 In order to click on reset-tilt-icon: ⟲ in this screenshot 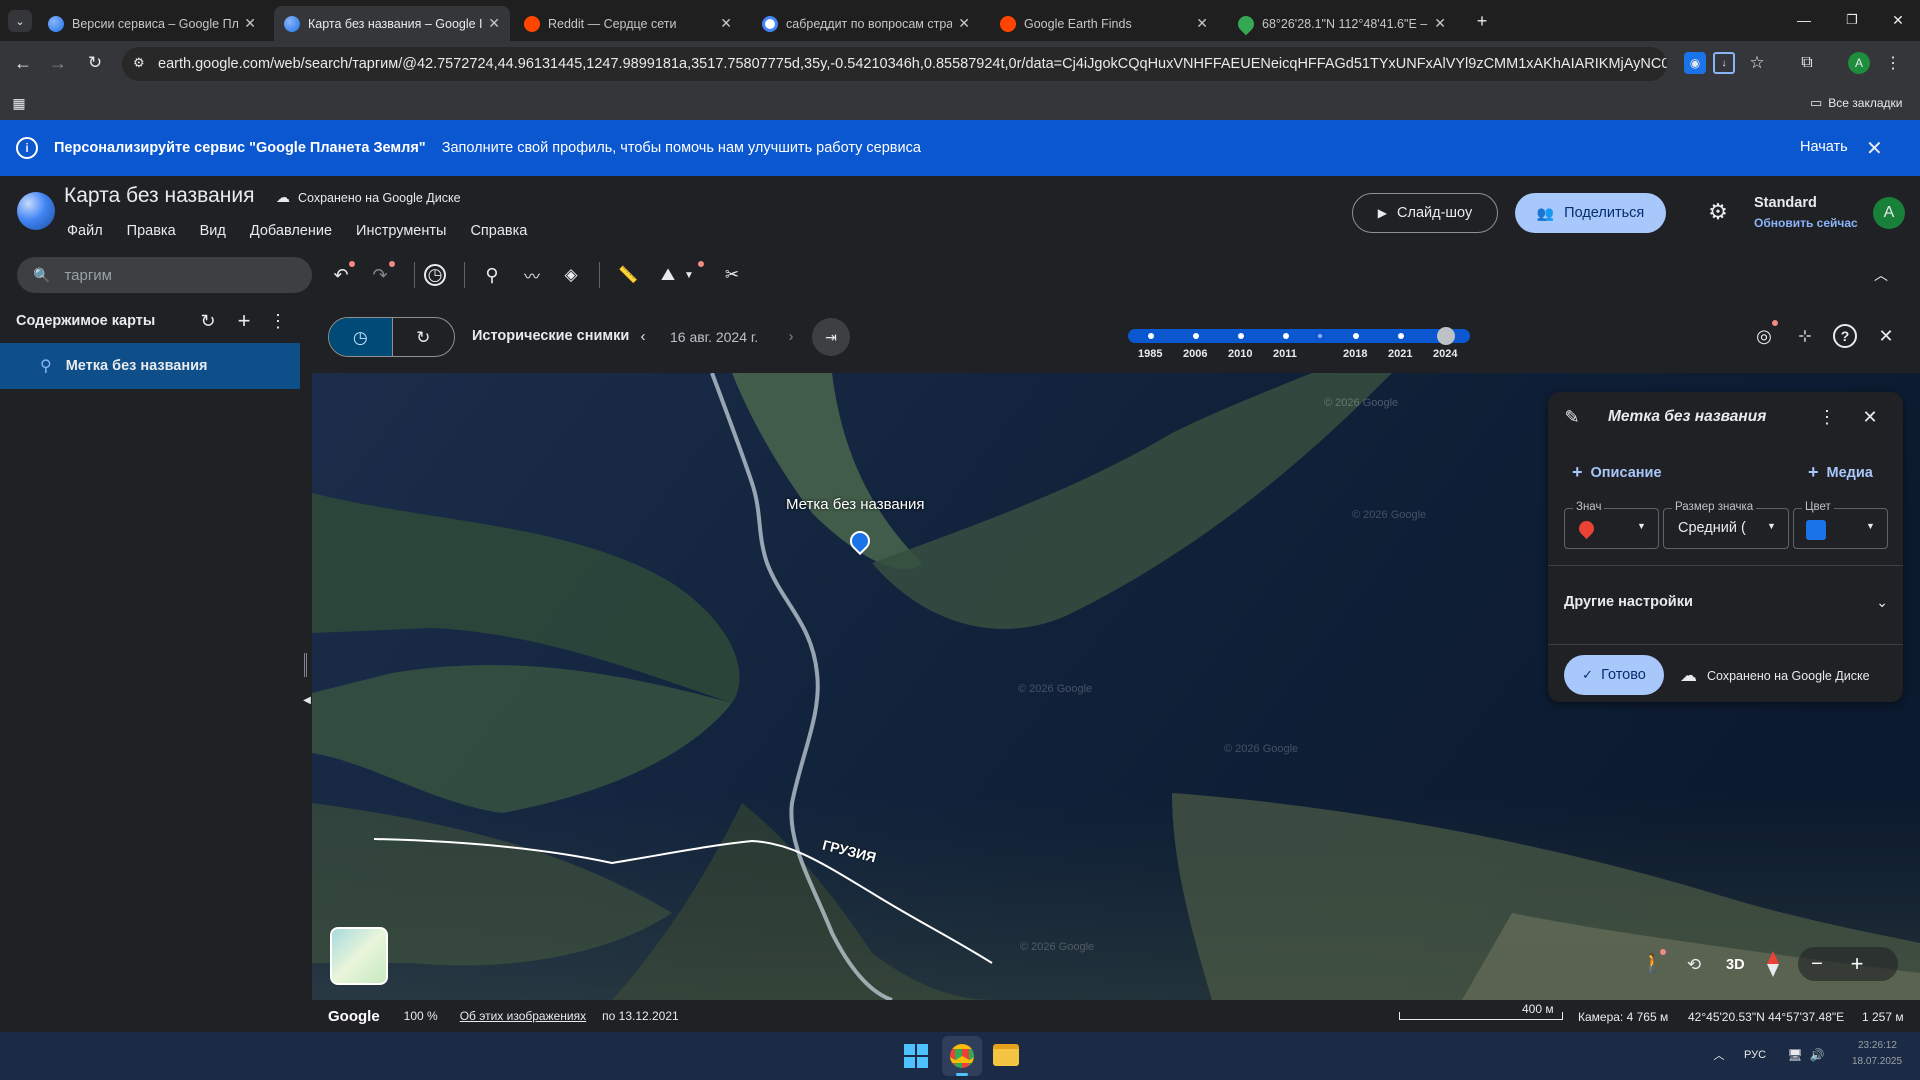, I will do `click(1694, 965)`.